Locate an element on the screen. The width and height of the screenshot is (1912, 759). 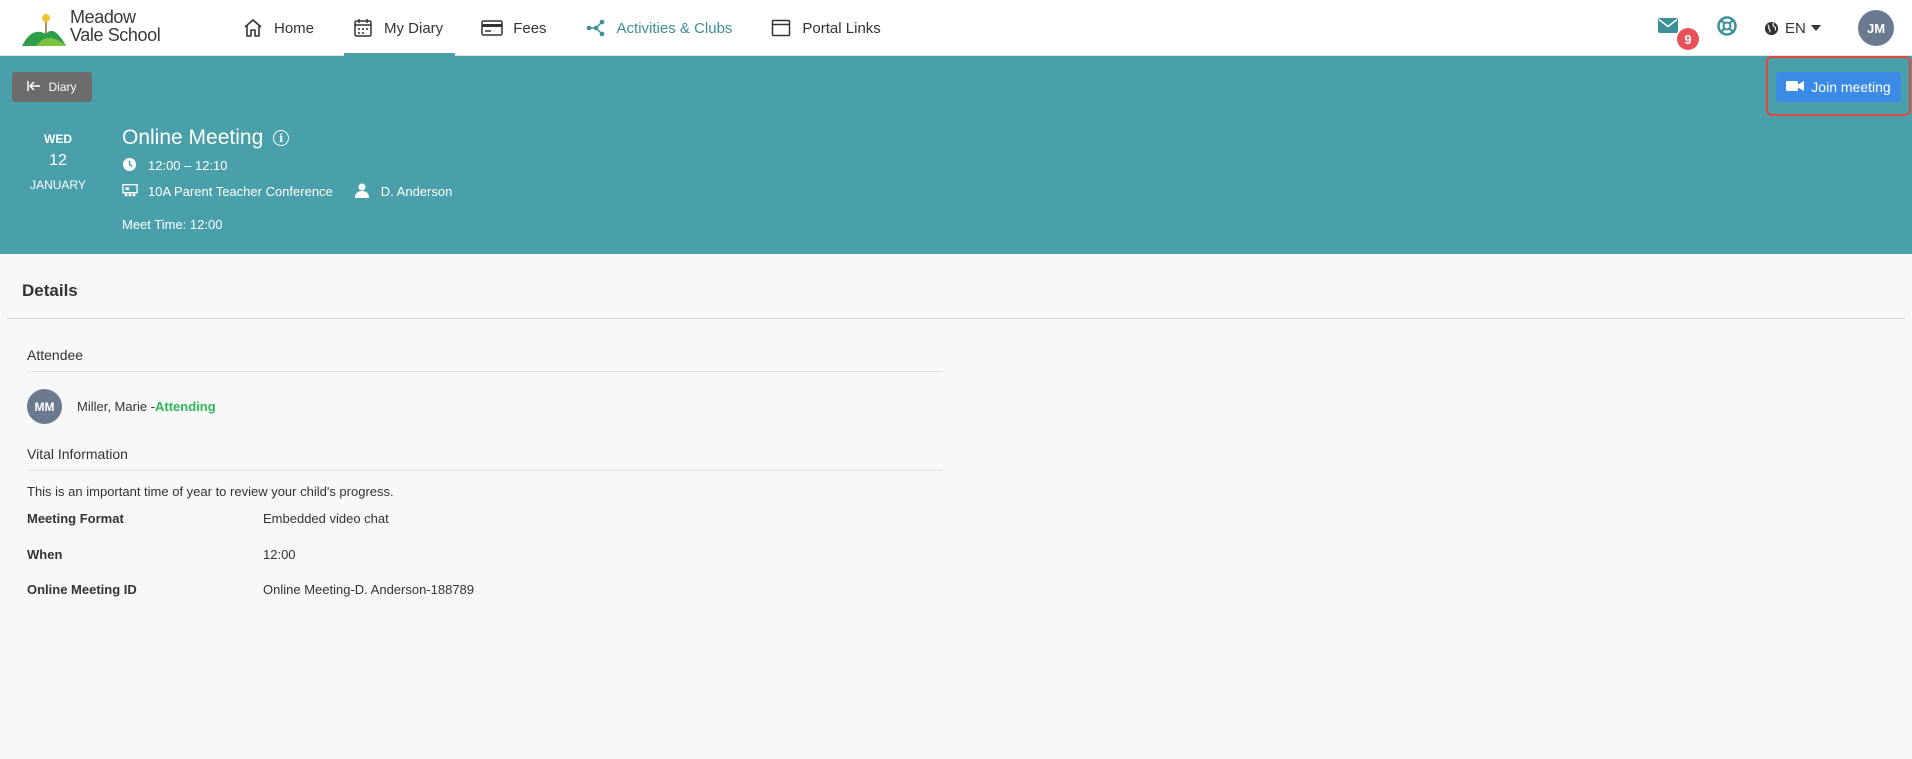
info-key: When is located at coordinates (45, 554).